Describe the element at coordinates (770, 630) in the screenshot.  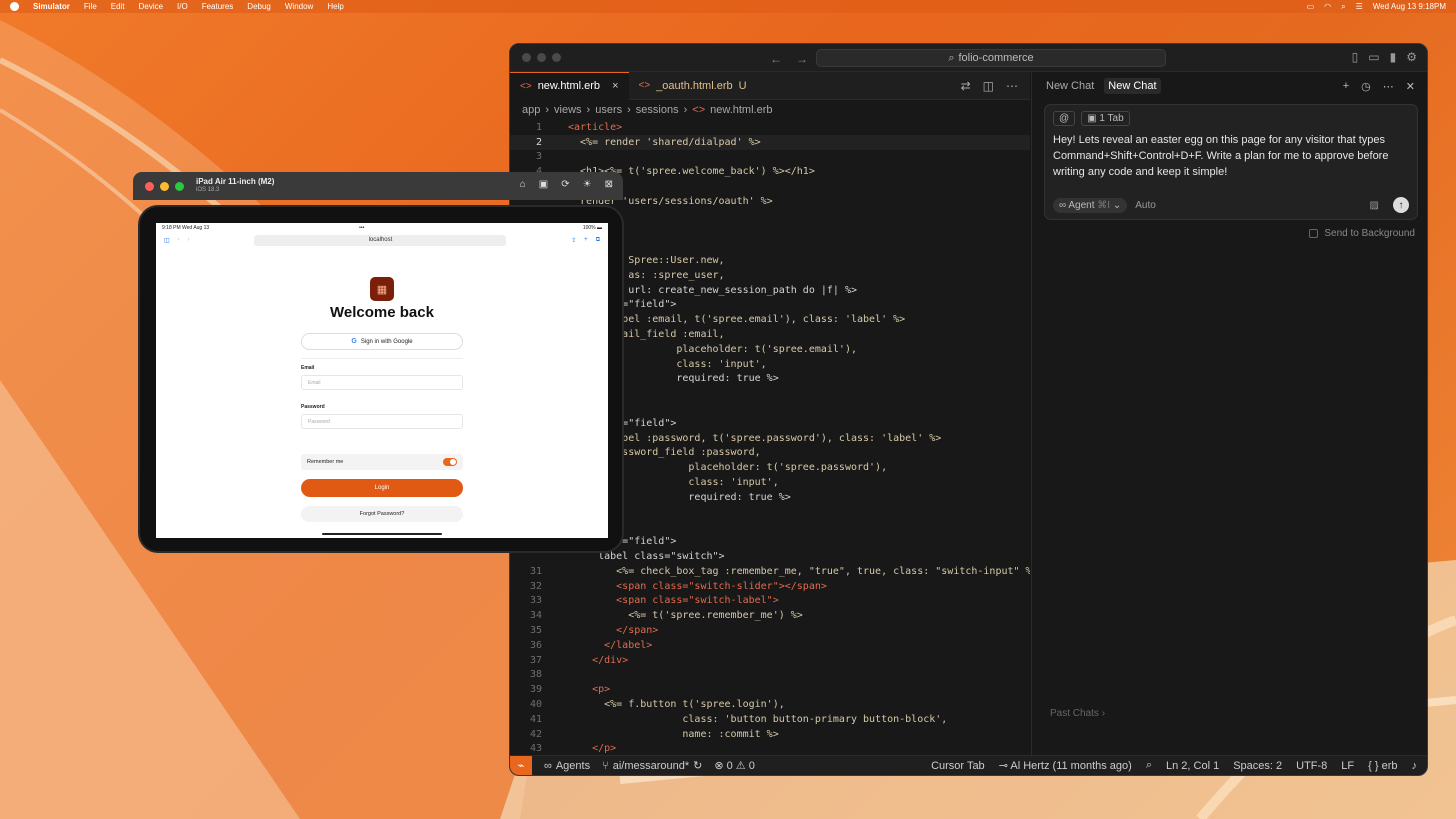
I see `code-line: 35 </span>` at that location.